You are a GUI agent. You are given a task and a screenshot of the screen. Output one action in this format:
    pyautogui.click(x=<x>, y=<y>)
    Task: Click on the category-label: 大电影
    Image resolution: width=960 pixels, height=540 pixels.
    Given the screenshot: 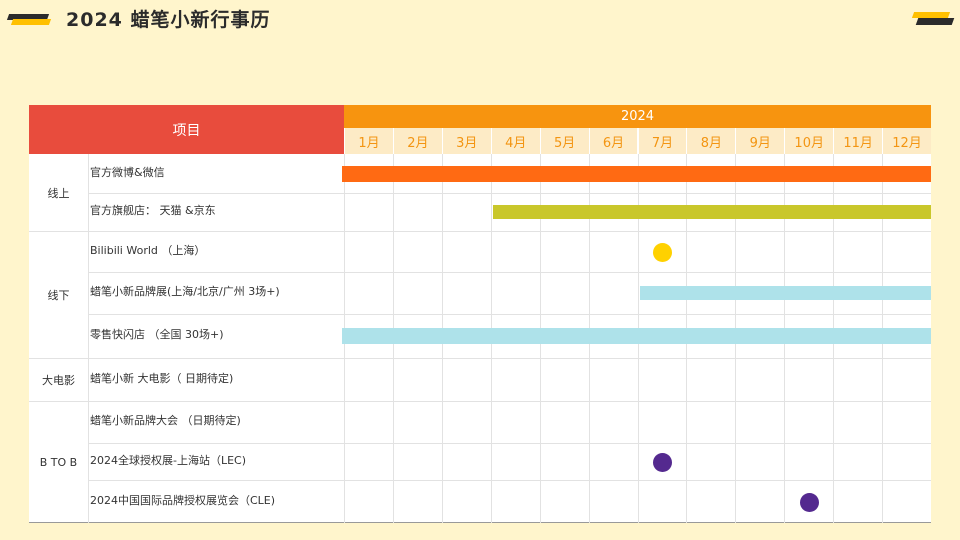 What is the action you would take?
    pyautogui.click(x=58, y=380)
    